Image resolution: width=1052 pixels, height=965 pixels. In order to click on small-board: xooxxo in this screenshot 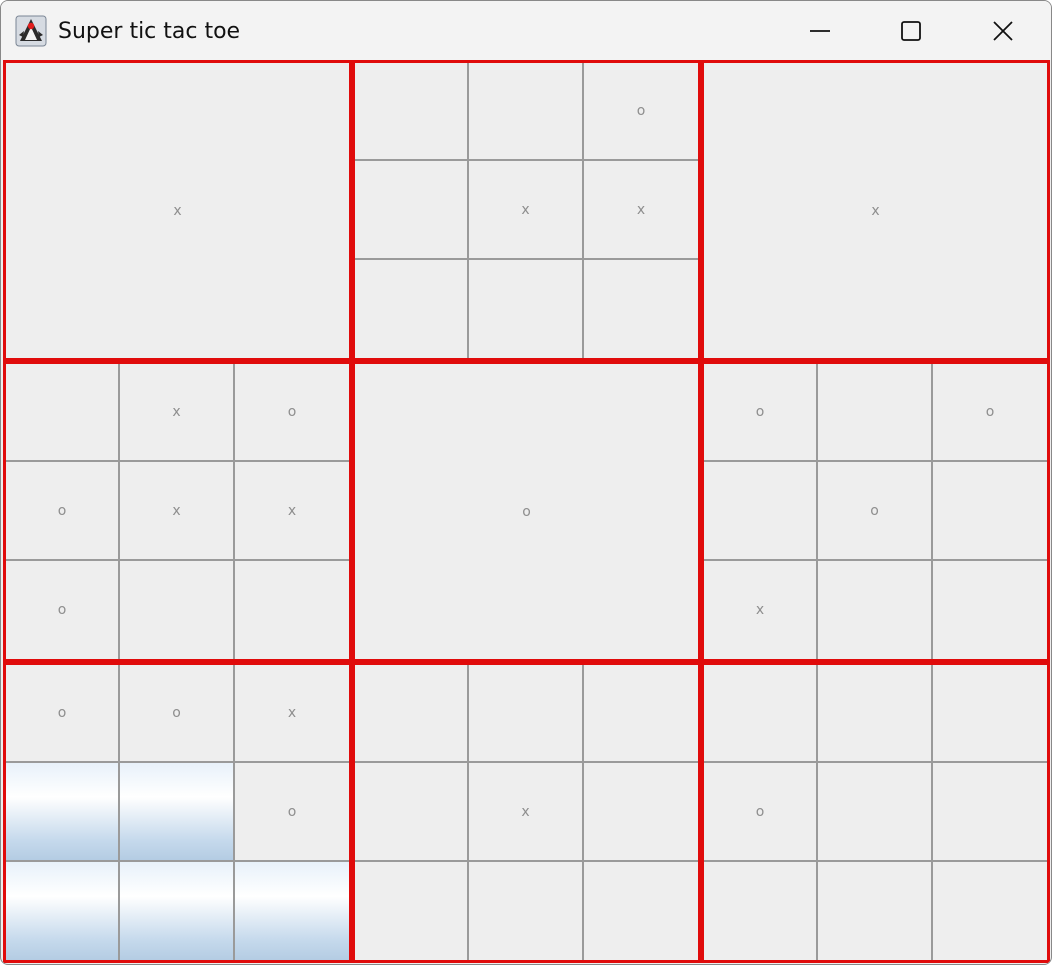, I will do `click(177, 511)`.